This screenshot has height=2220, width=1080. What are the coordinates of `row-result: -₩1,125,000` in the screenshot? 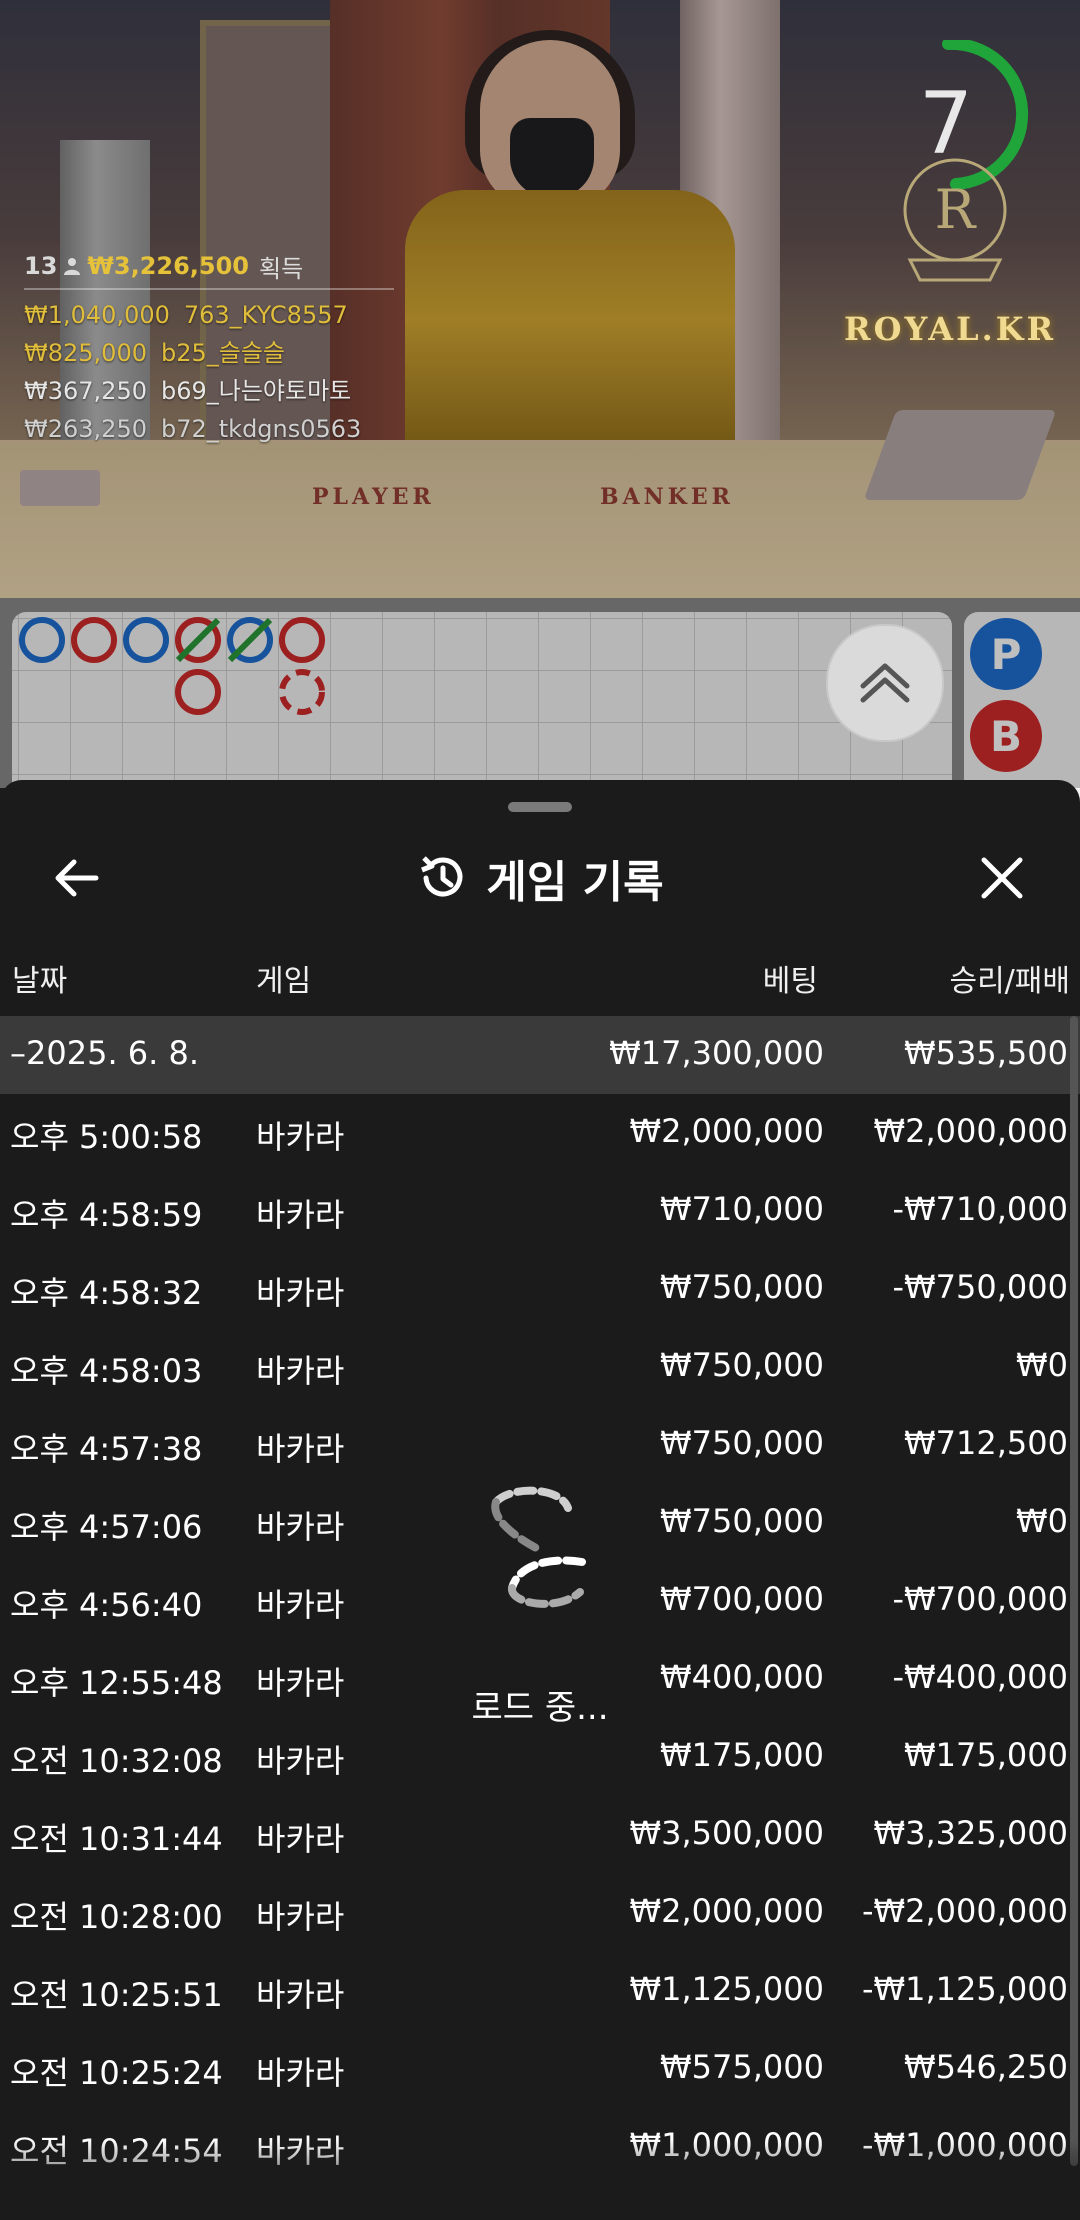 It's located at (964, 1989).